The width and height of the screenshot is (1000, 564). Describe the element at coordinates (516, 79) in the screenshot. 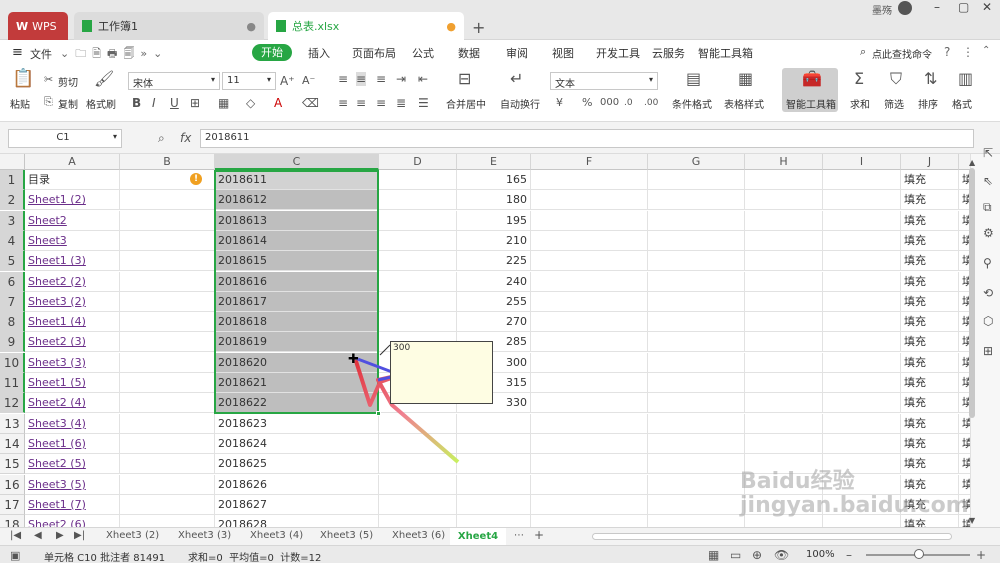

I see `wrap-text-icon: ↵` at that location.